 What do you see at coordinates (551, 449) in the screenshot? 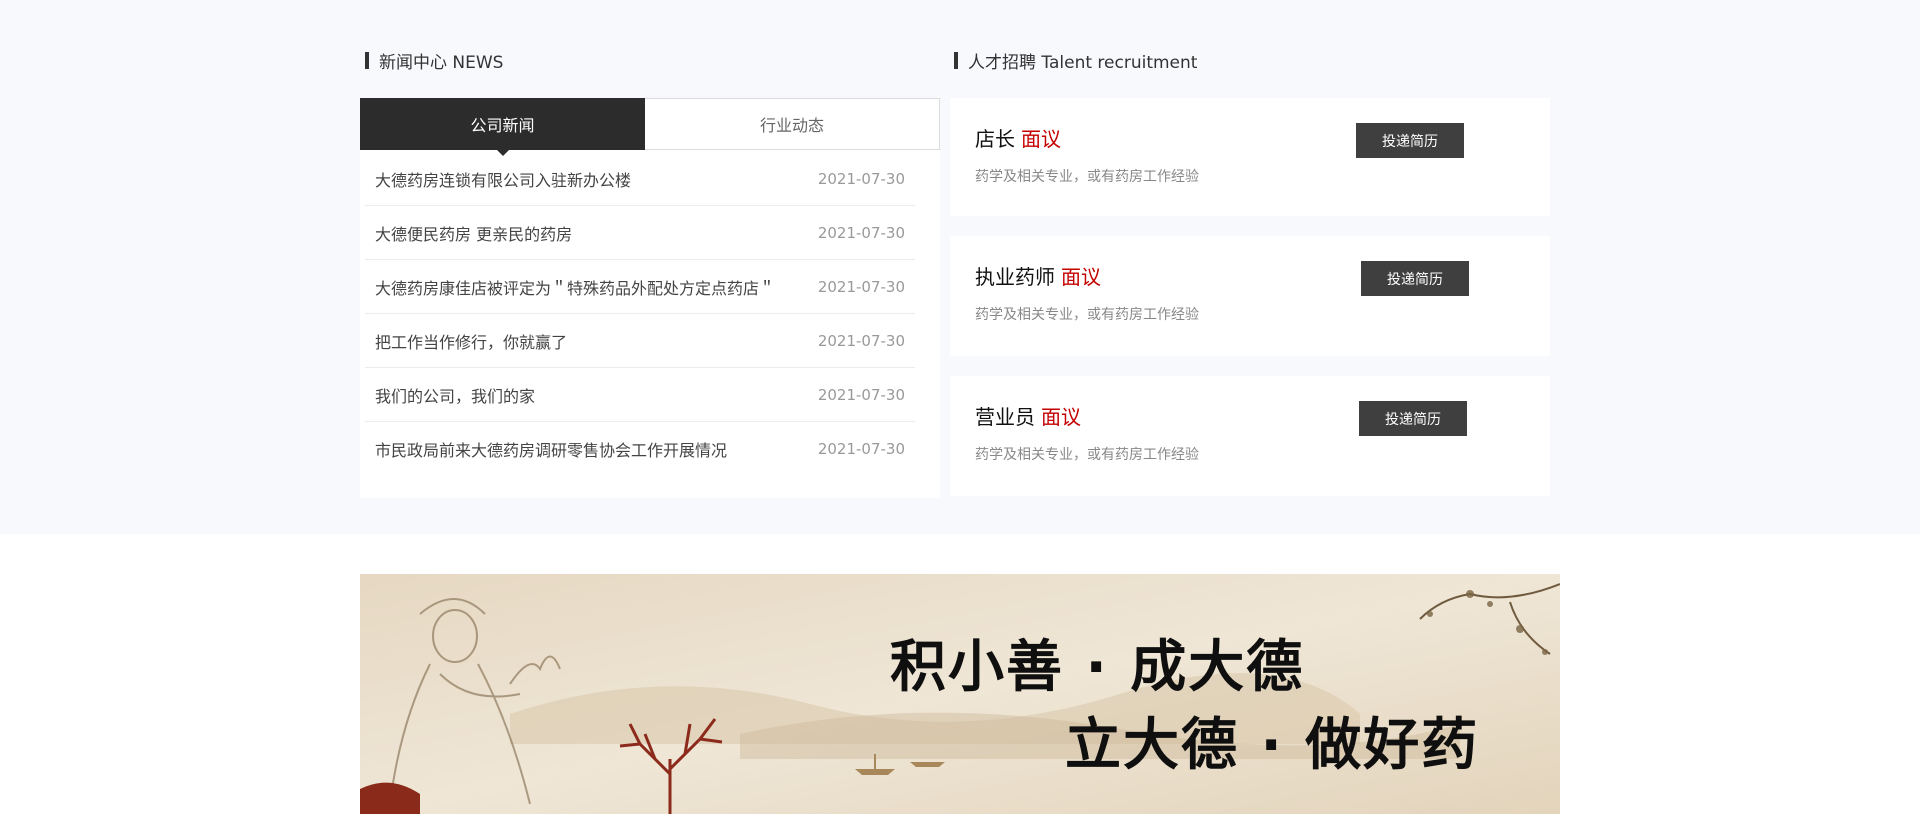
I see `news-item-title: 市民政局前来大德药房调研零售协会工作开展情况` at bounding box center [551, 449].